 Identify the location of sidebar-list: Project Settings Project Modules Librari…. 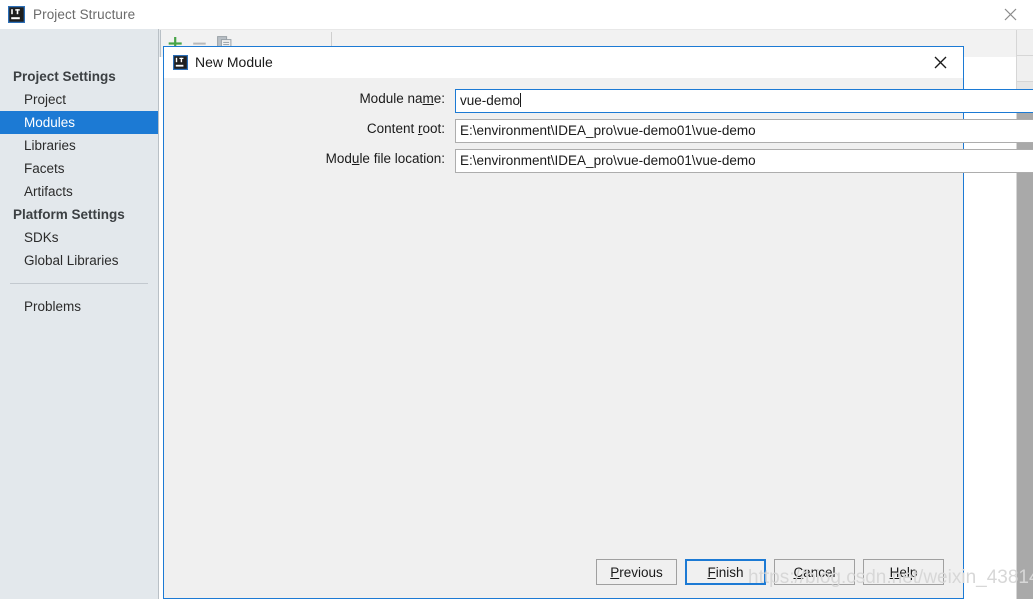
(79, 191).